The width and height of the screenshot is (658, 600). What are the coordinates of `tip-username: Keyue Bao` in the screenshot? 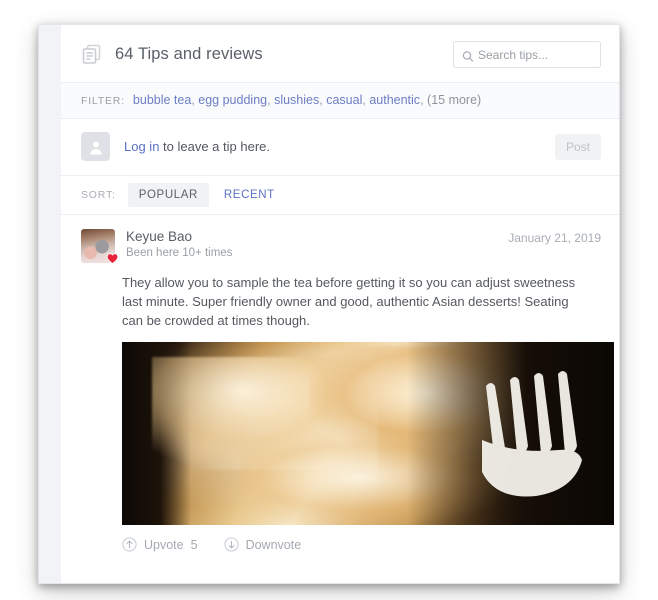 It's located at (317, 236).